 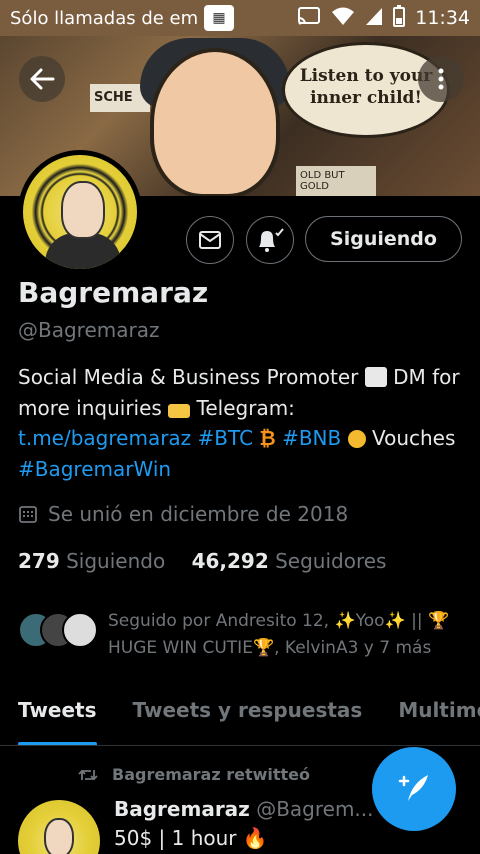 I want to click on hashtag-bagremarwin: #BagremarWin, so click(x=94, y=469).